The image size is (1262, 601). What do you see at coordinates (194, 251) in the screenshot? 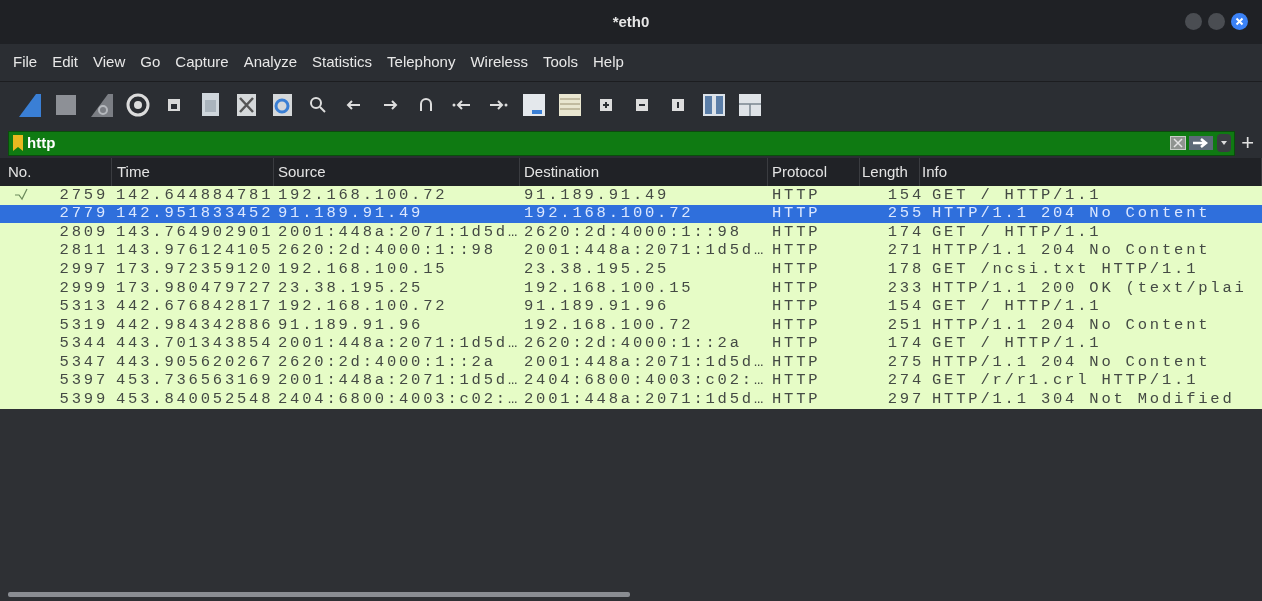
I see `table-cell-text: 143.976124105` at bounding box center [194, 251].